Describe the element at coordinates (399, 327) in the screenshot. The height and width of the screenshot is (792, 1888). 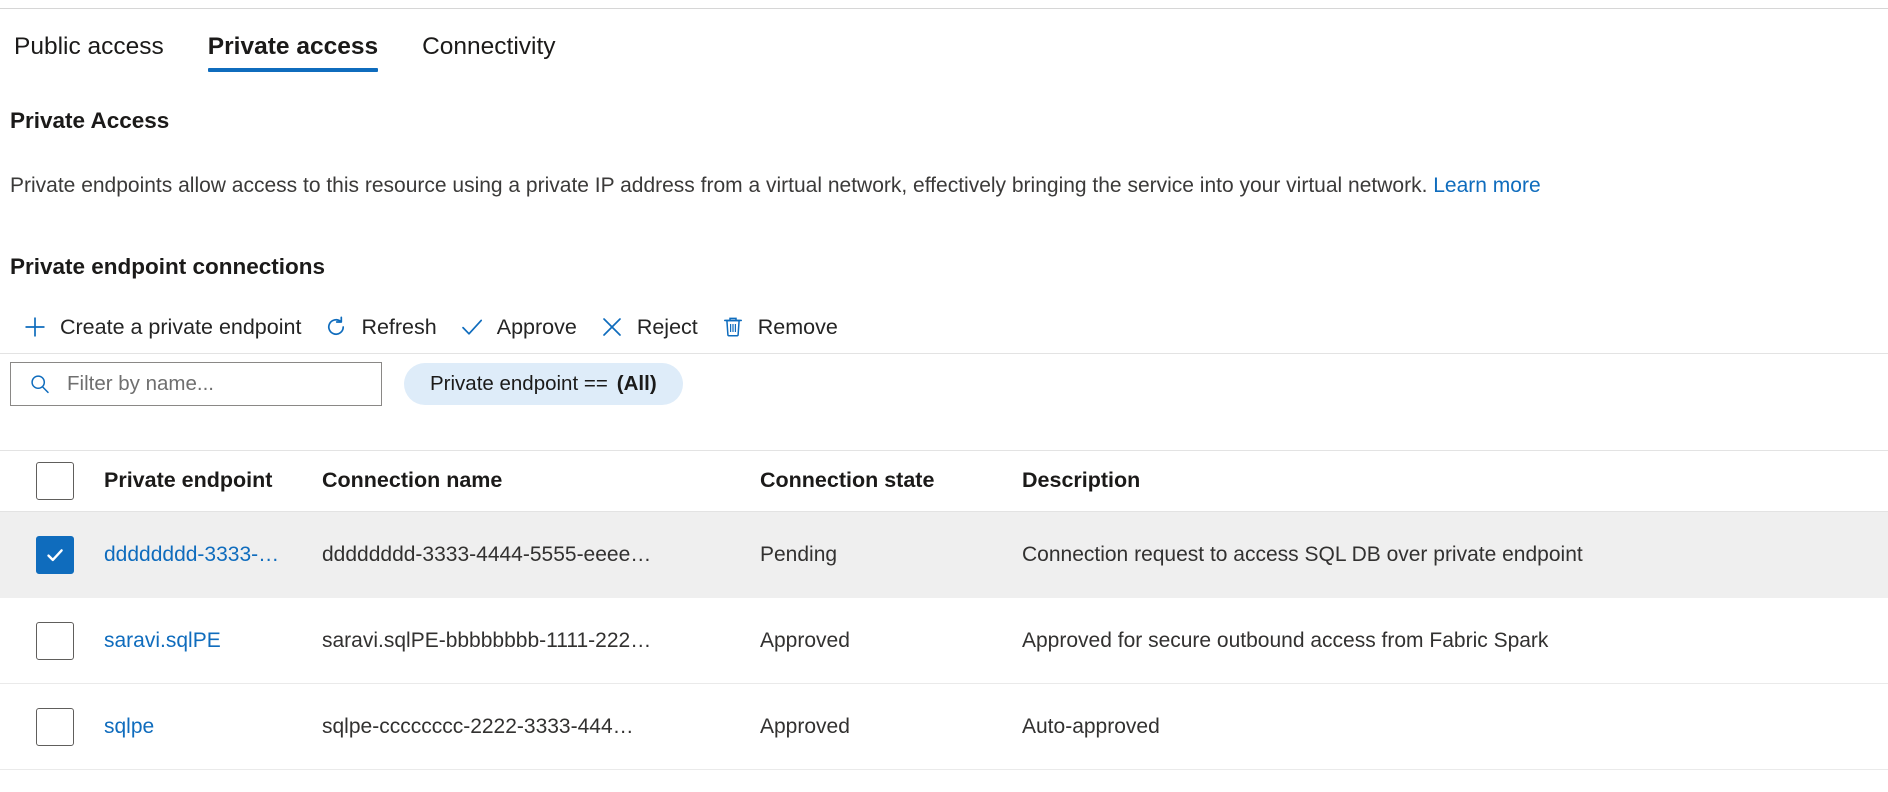
I see `refresh-label: Refresh` at that location.